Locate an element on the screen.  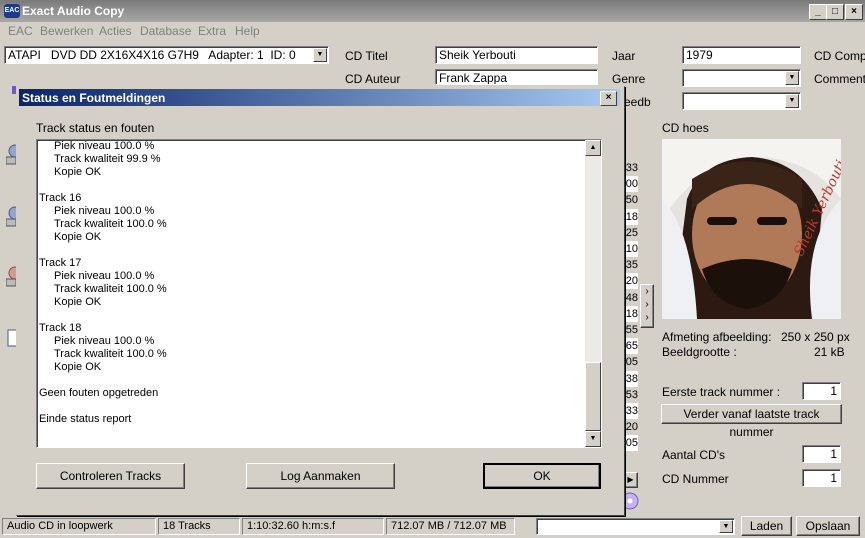
genre-select: ▼ is located at coordinates (741, 78).